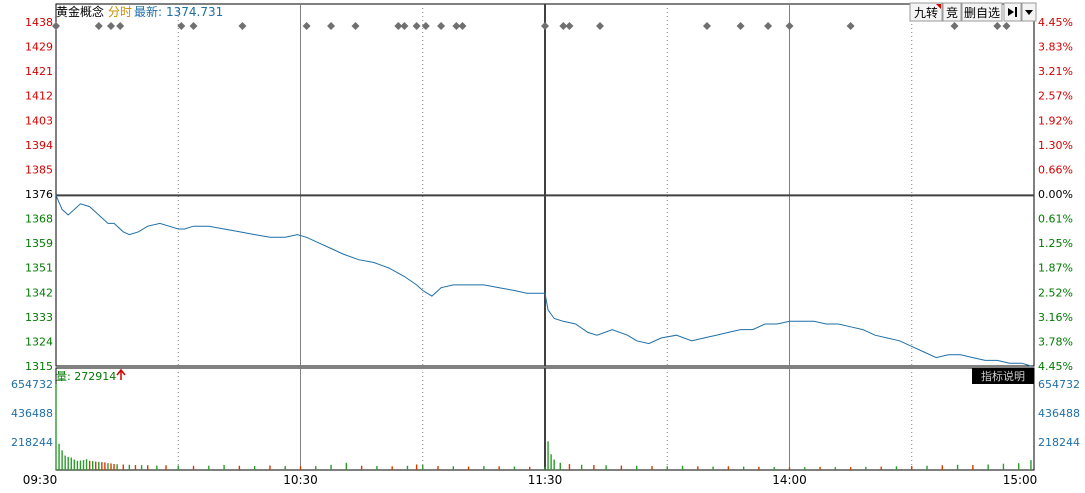 The image size is (1085, 493). What do you see at coordinates (789, 480) in the screenshot?
I see `x-tick-label: 14:00` at bounding box center [789, 480].